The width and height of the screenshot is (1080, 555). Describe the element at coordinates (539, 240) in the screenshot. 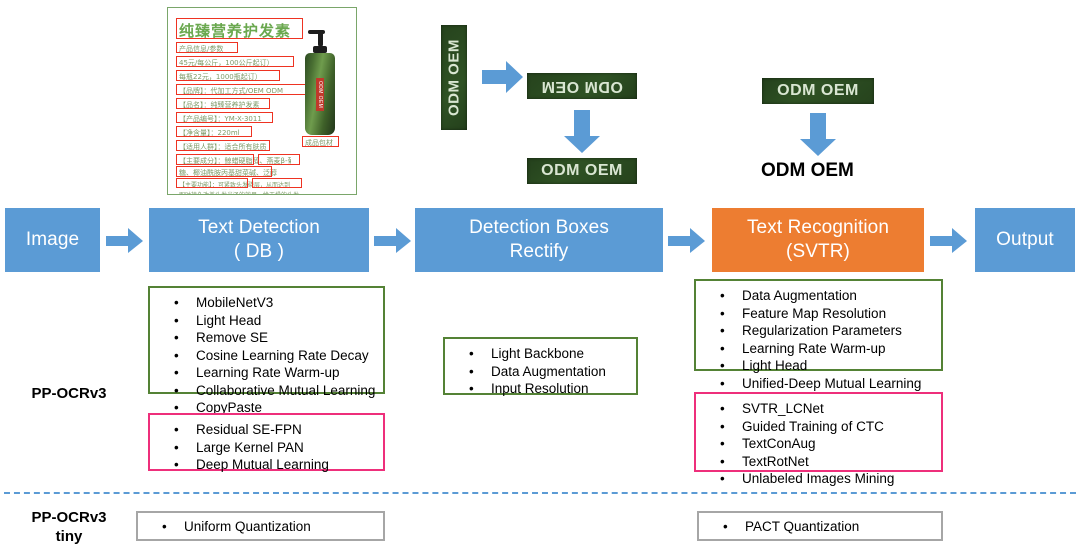

I see `stage-detection-boxes-rectify: Detection Boxes Rectify` at that location.